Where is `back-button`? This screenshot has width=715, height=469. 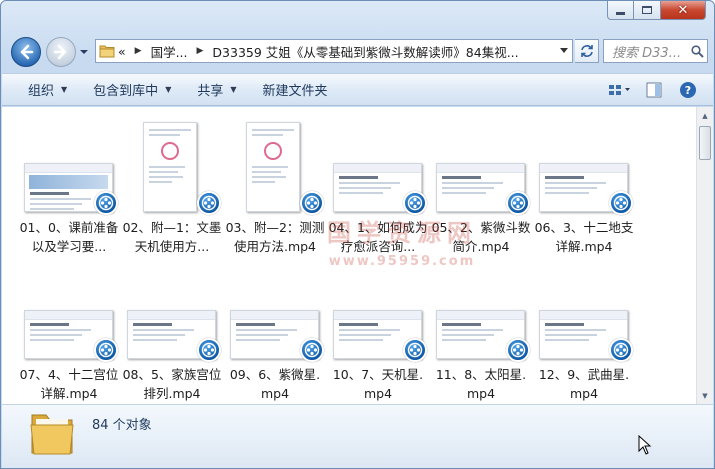 back-button is located at coordinates (26, 52).